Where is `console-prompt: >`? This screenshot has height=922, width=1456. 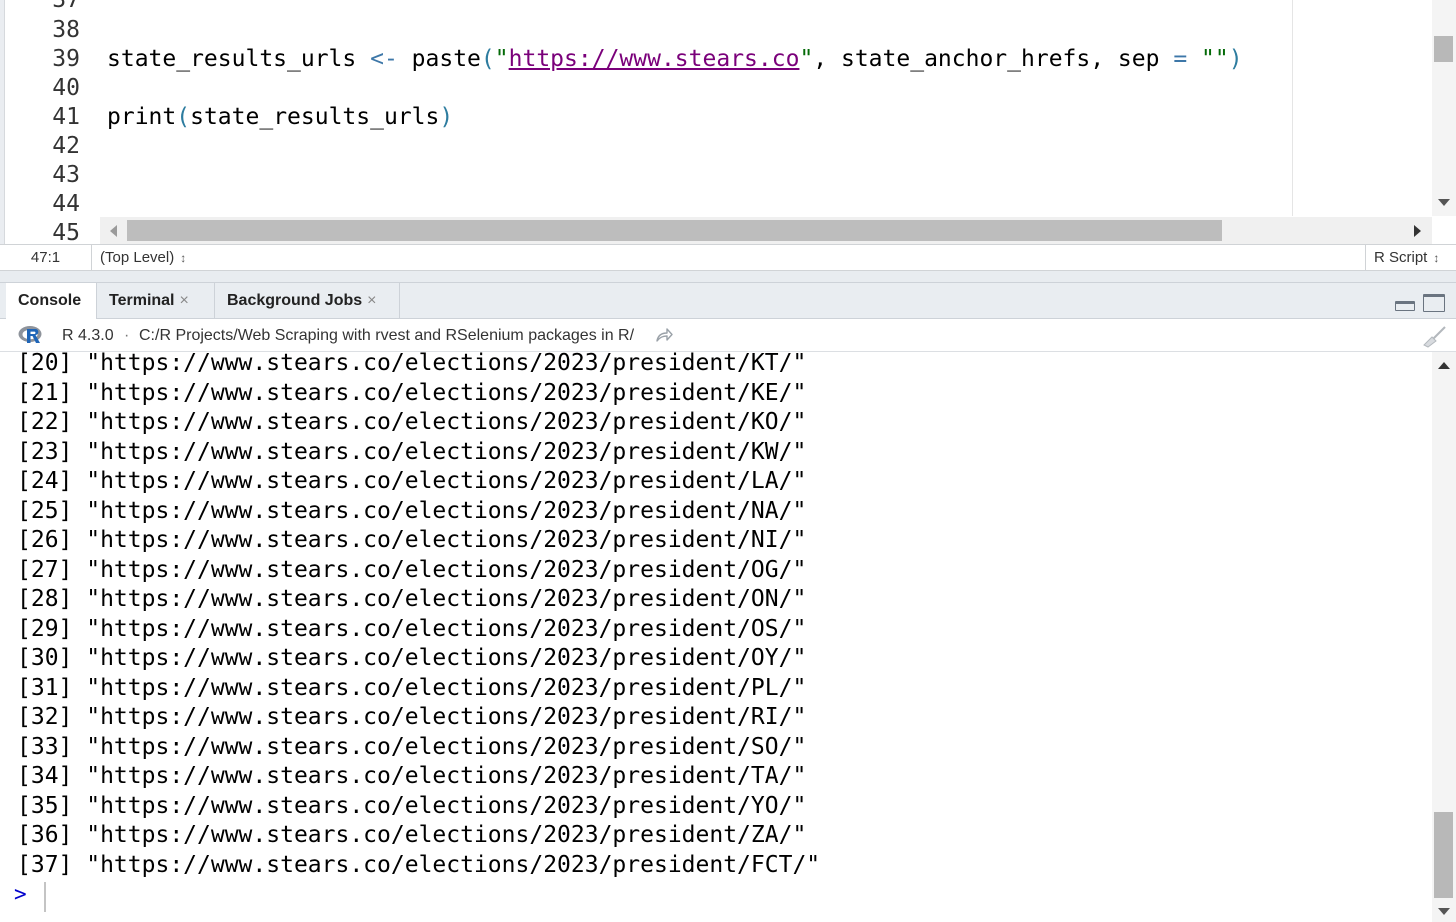
console-prompt: > is located at coordinates (20, 894).